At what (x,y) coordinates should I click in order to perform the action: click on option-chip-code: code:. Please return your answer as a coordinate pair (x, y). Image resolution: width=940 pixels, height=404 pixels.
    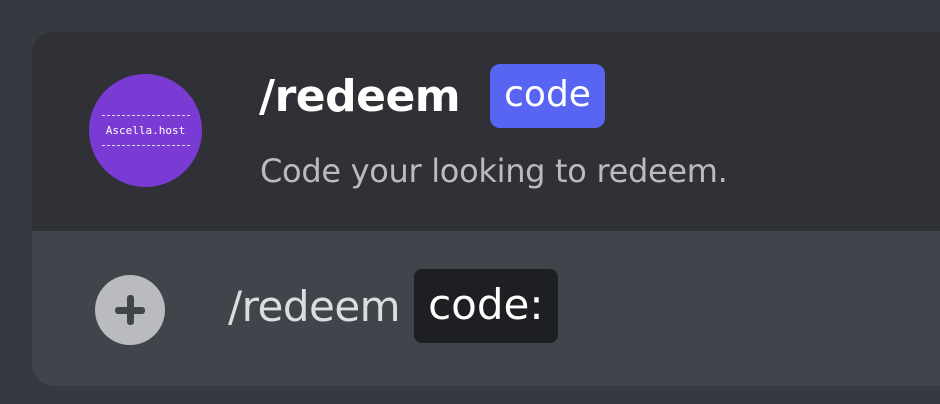
    Looking at the image, I should click on (486, 306).